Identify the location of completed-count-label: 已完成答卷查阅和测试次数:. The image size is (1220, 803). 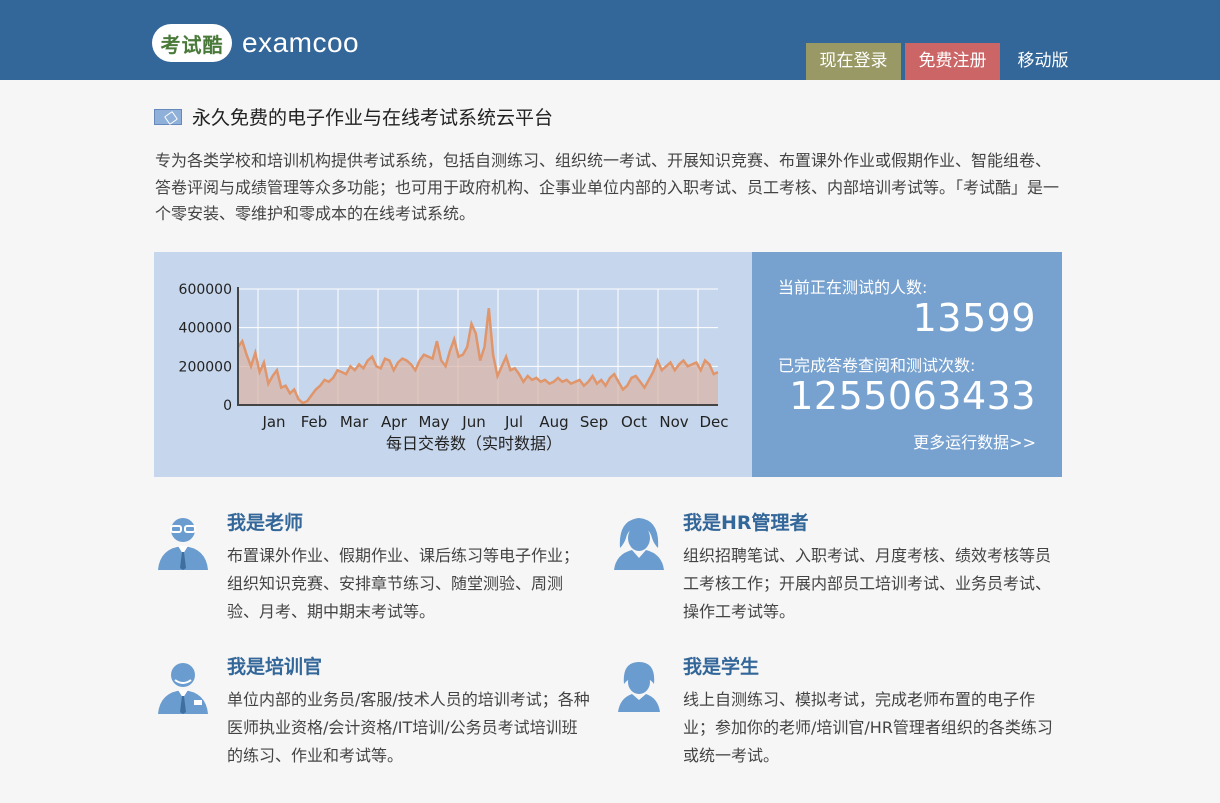
(877, 365).